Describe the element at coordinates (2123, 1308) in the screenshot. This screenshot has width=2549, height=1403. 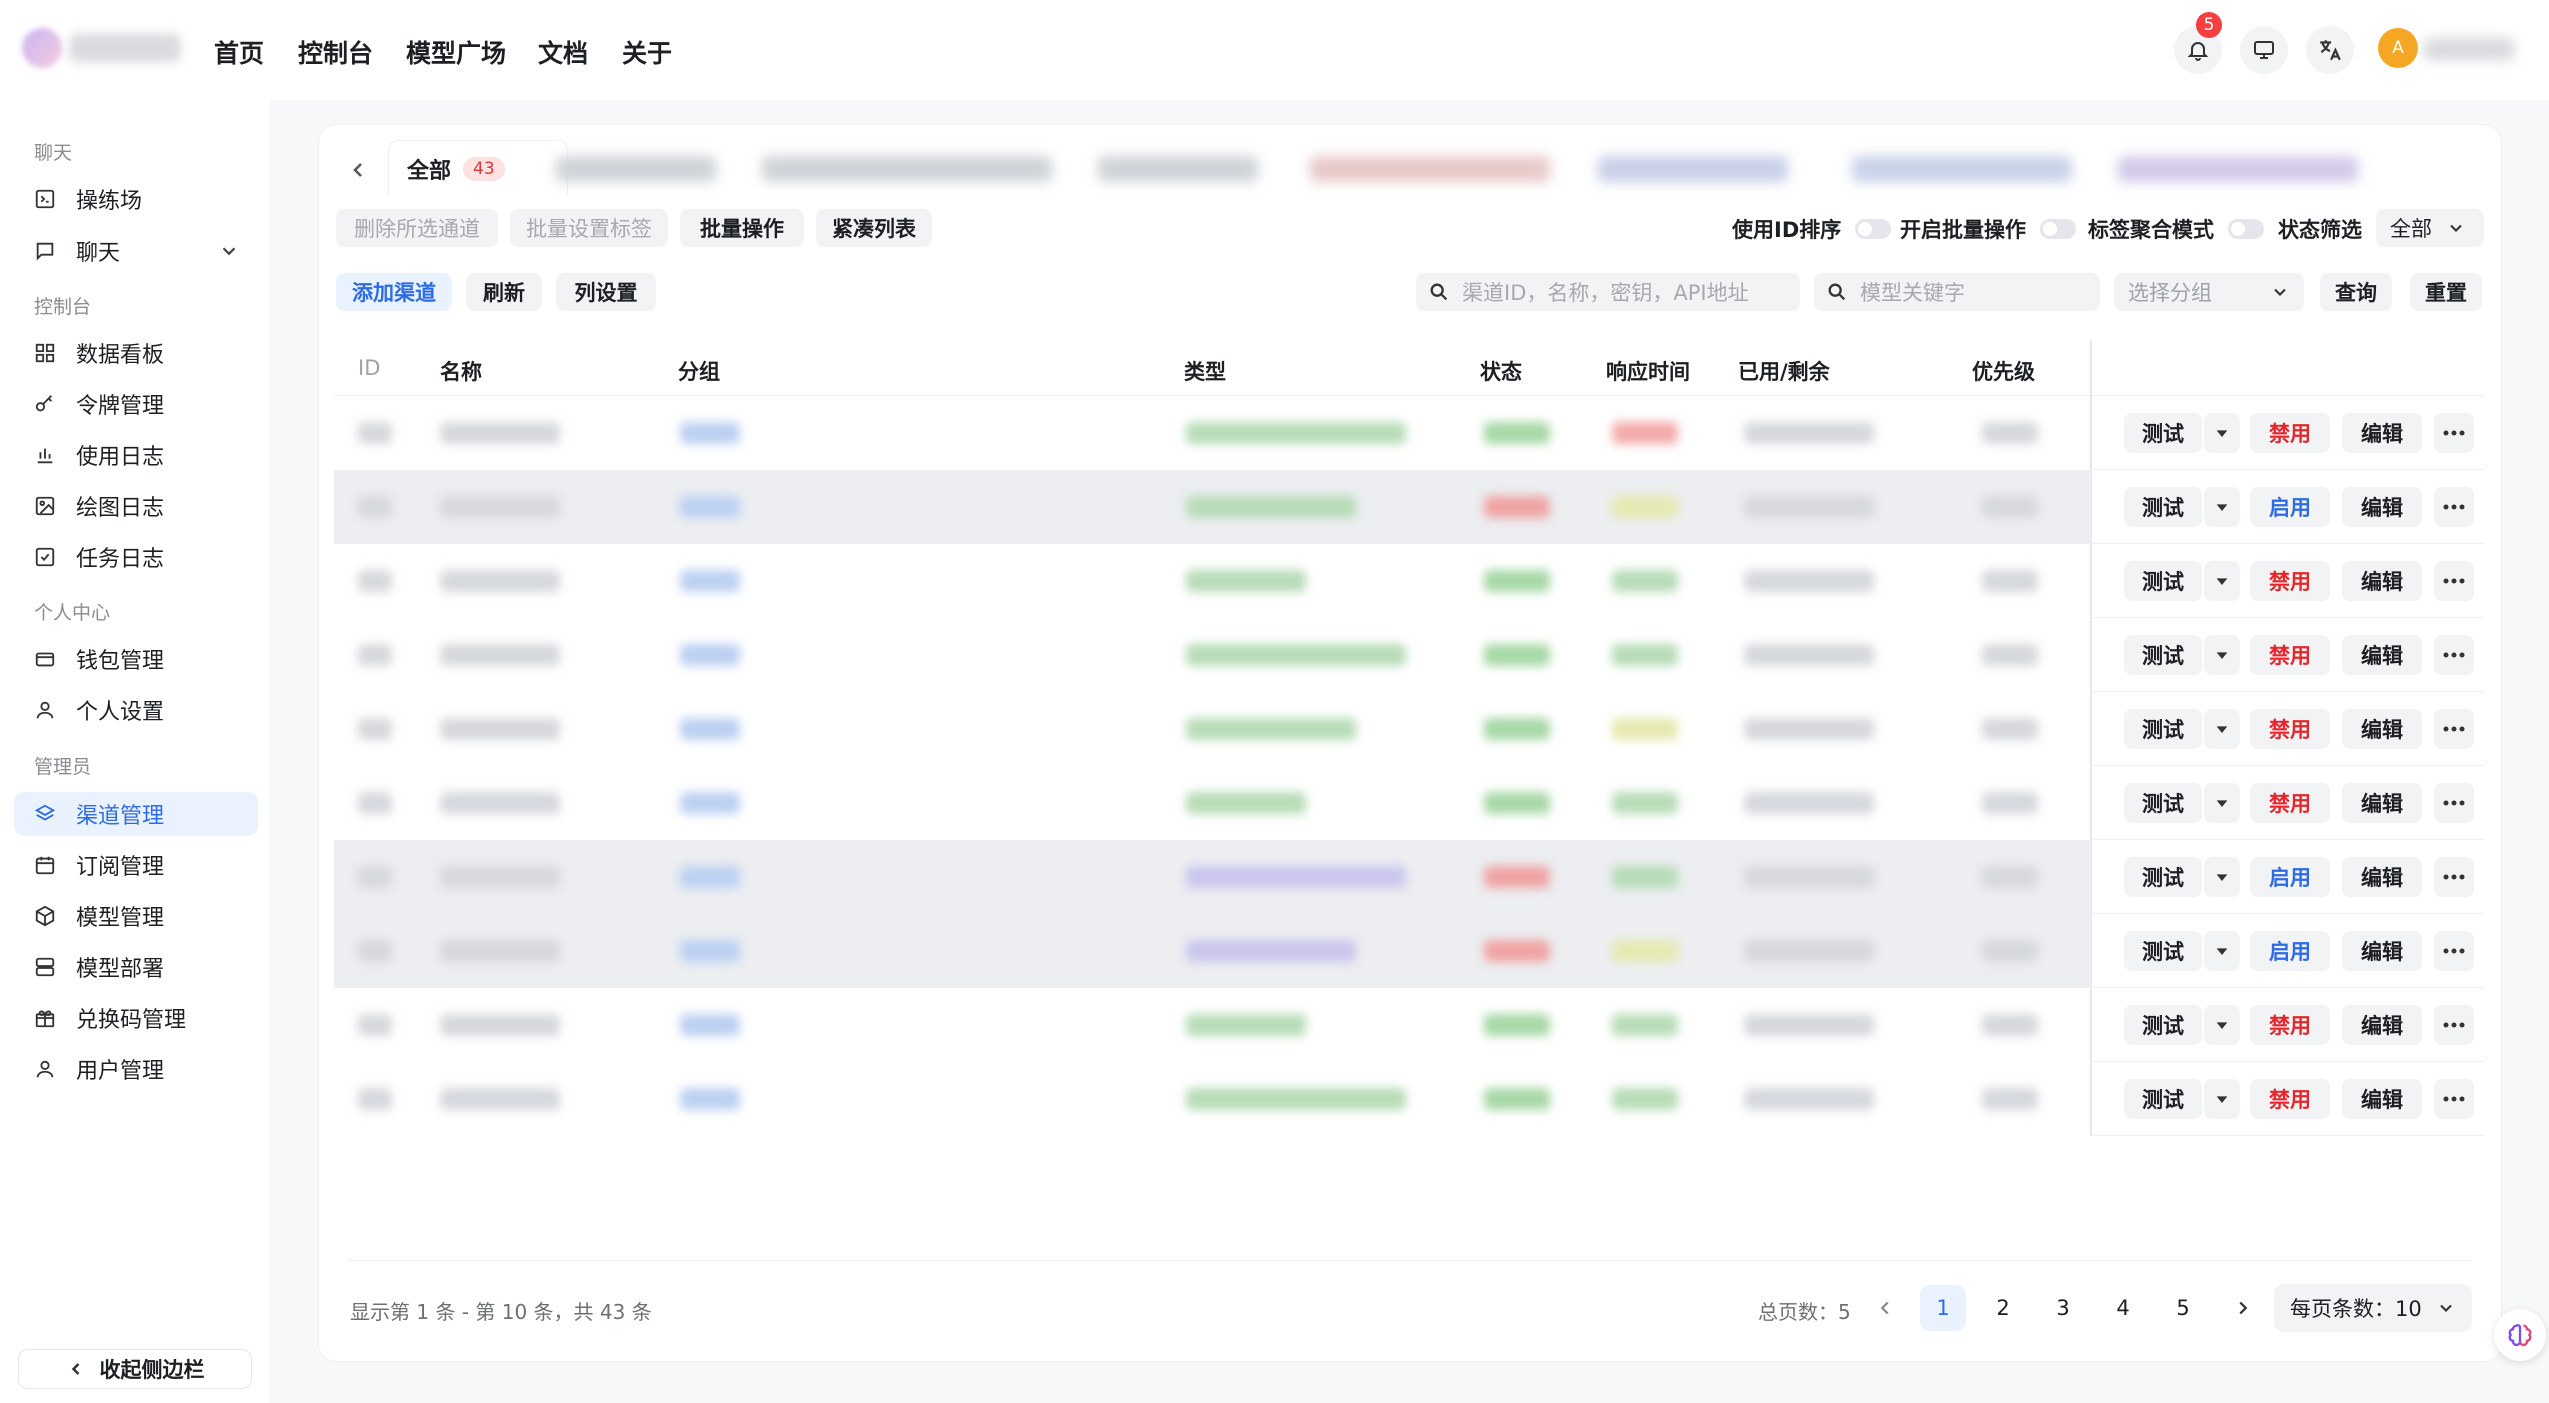
I see `page-4-button: 4` at that location.